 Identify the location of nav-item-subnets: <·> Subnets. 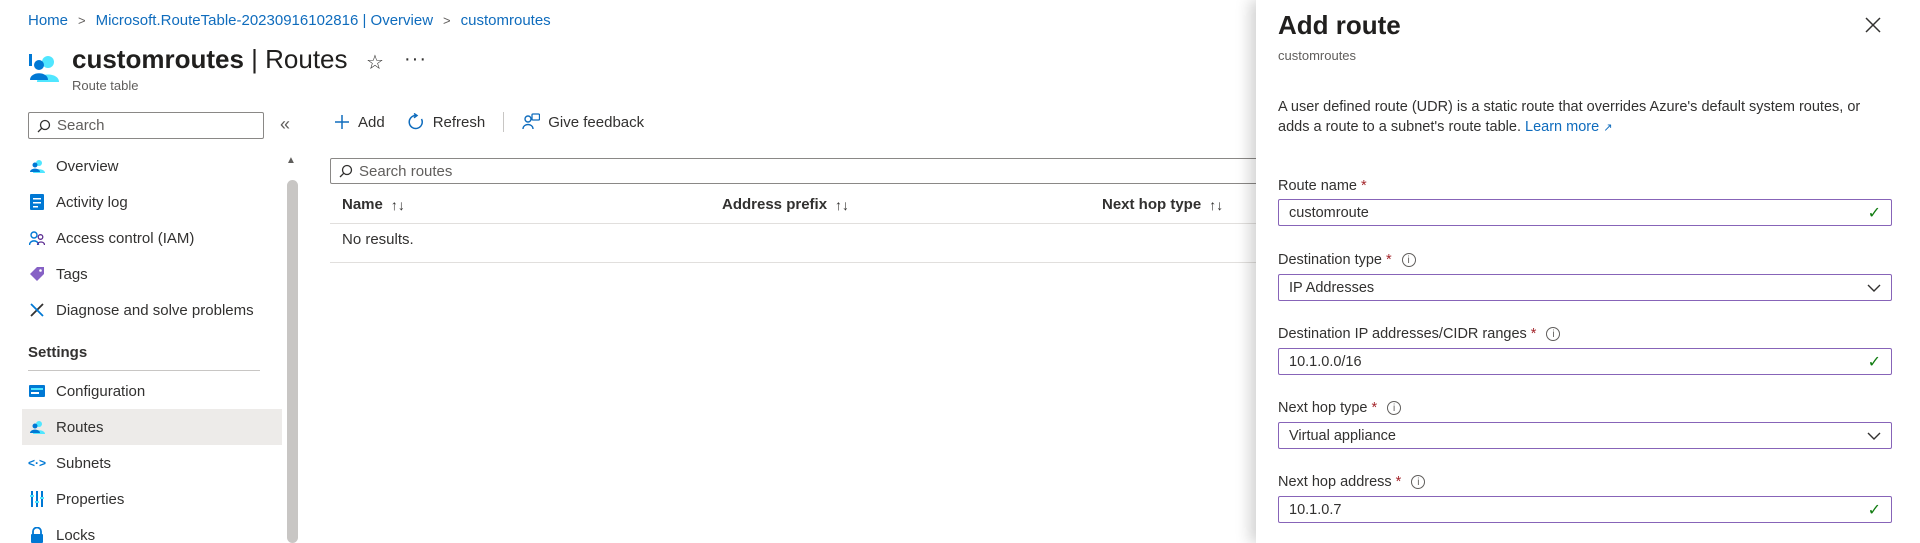
(152, 463).